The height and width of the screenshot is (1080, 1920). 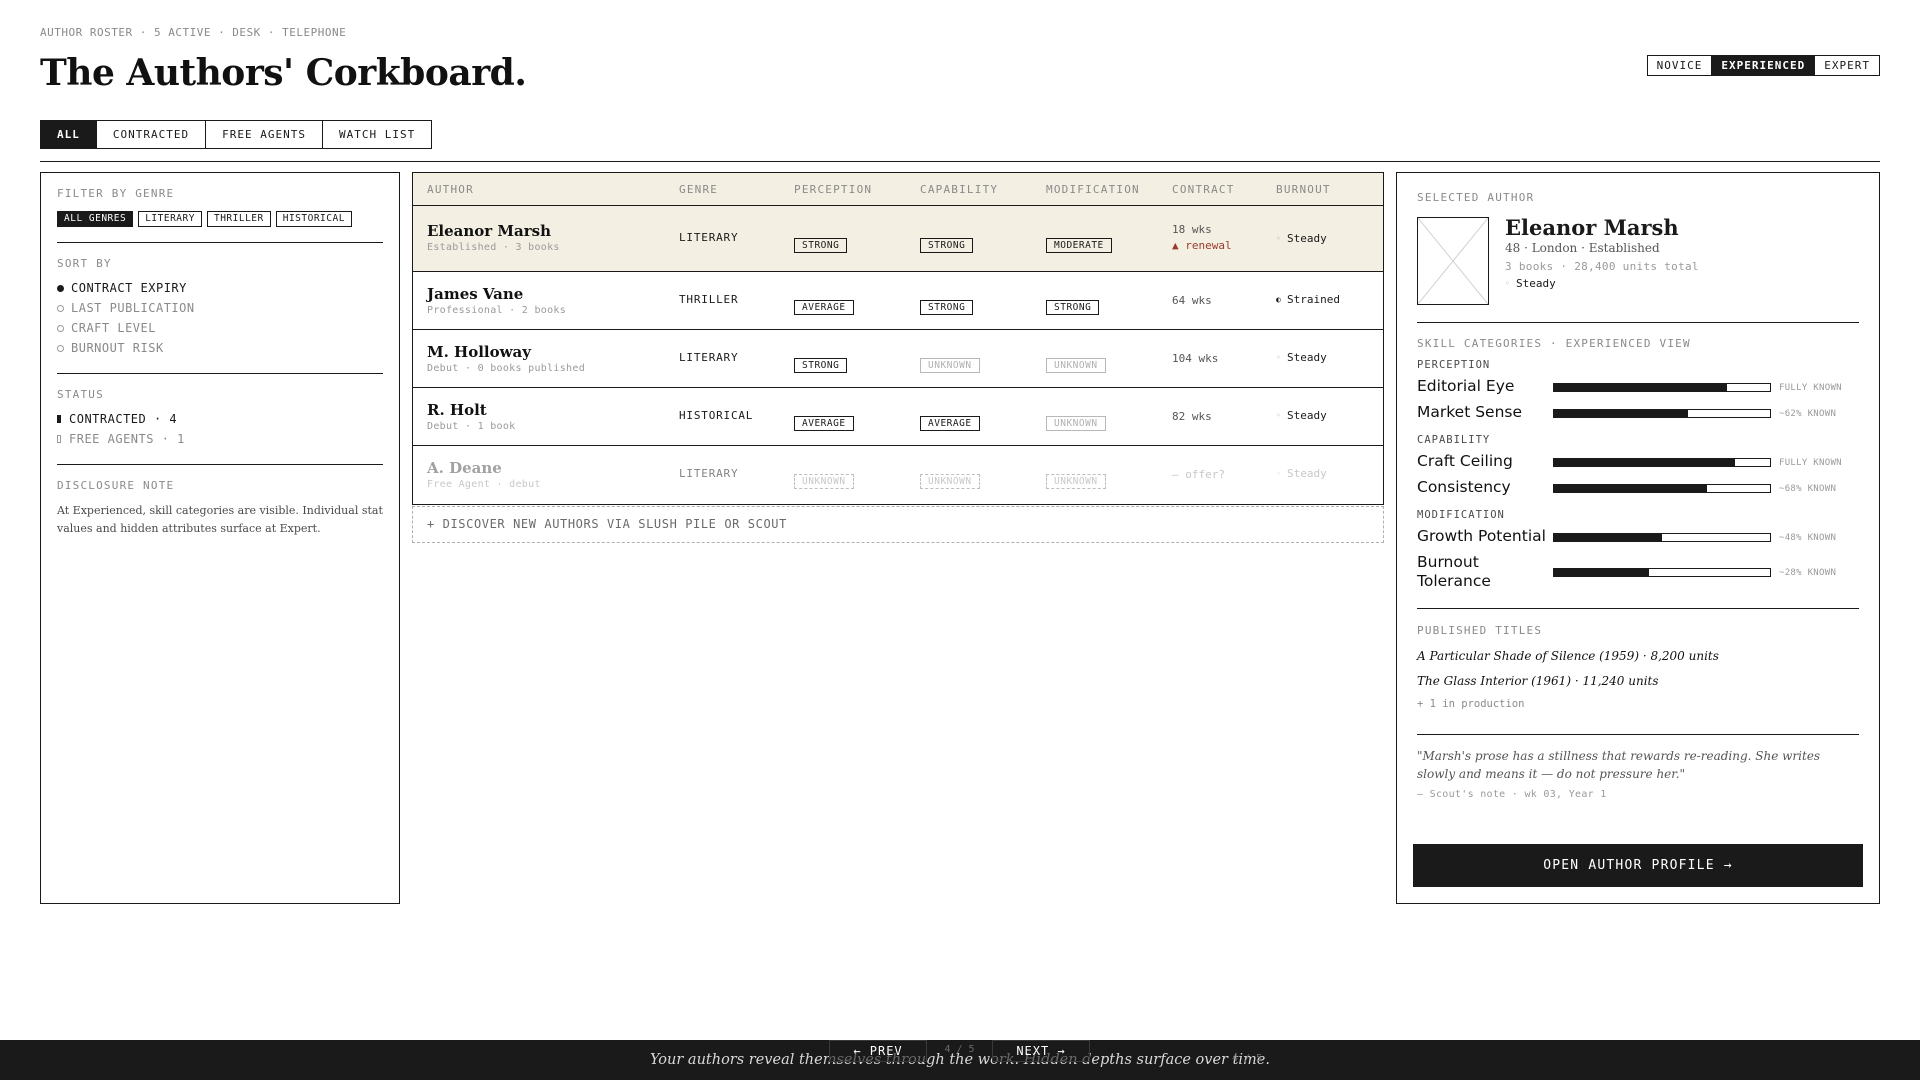 I want to click on level-novice: NOVICE, so click(x=1680, y=65).